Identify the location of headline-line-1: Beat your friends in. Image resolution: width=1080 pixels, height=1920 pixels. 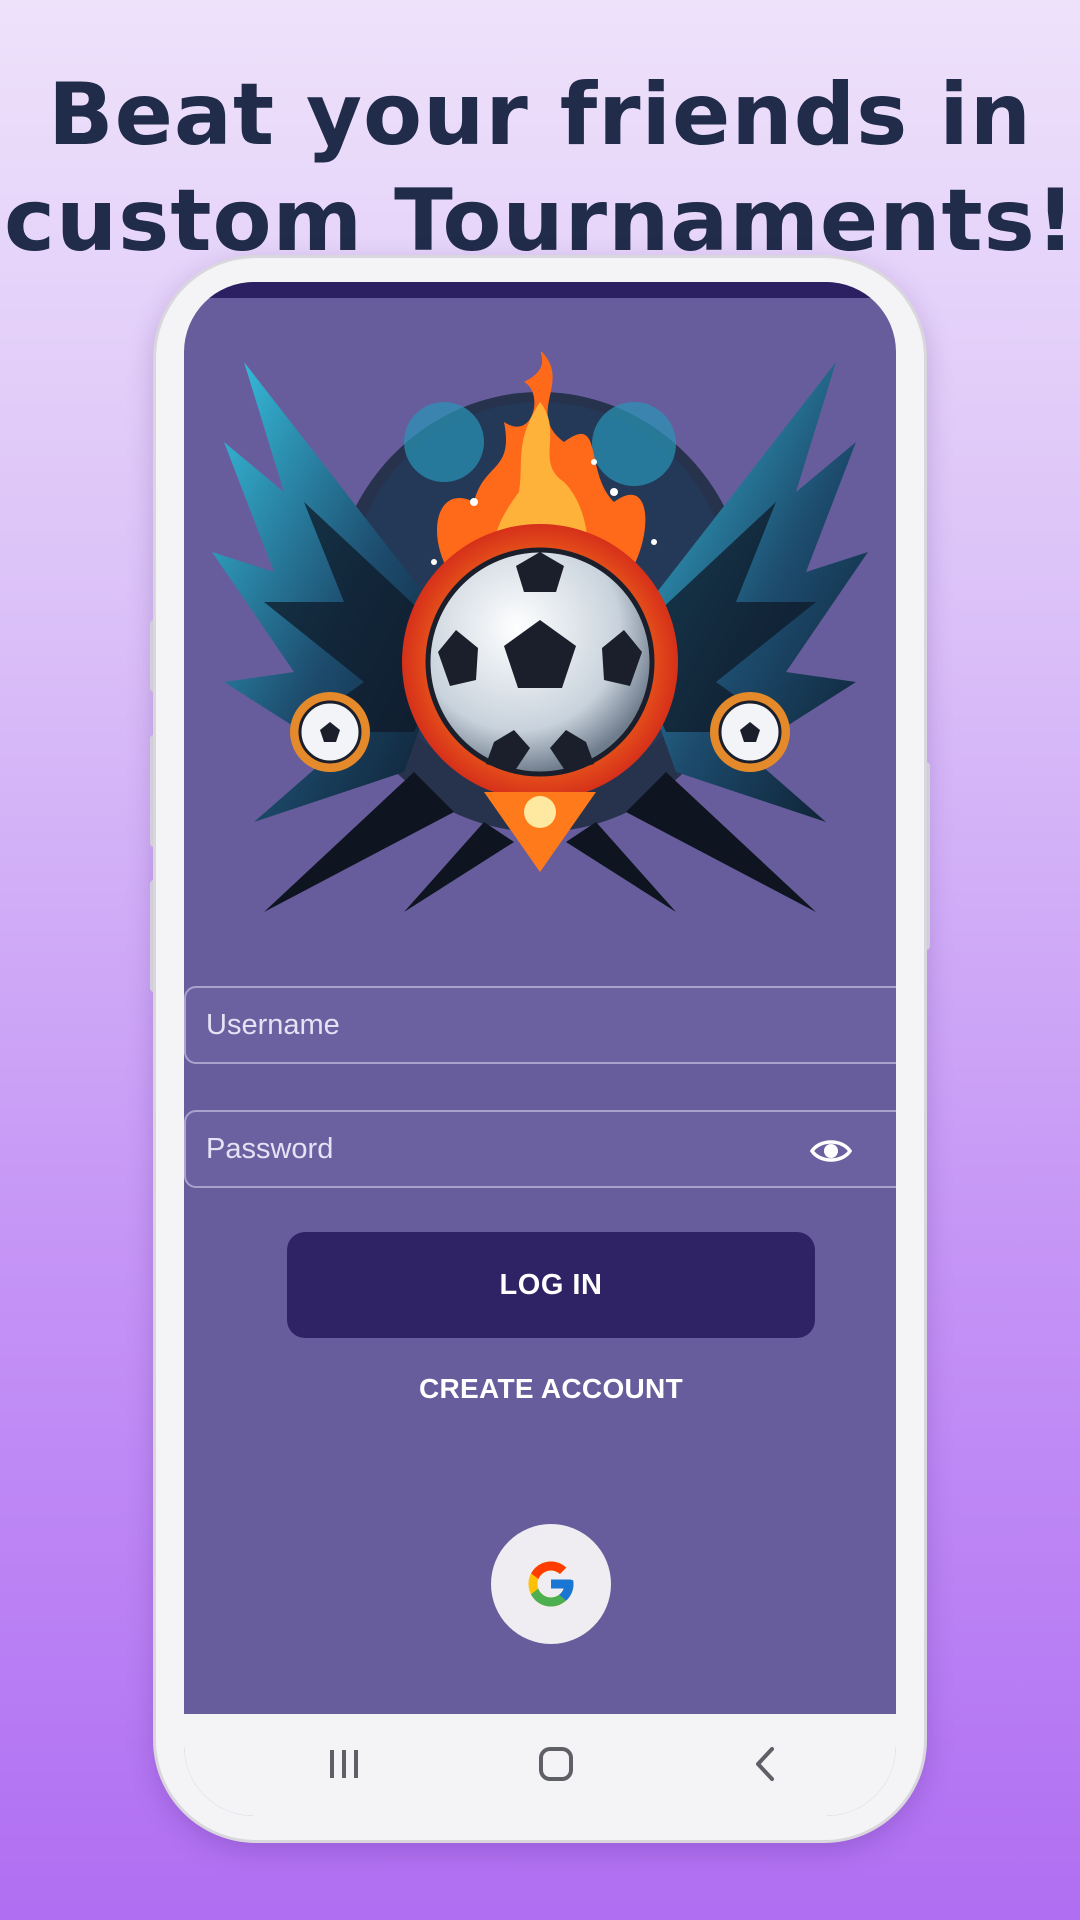
(540, 115).